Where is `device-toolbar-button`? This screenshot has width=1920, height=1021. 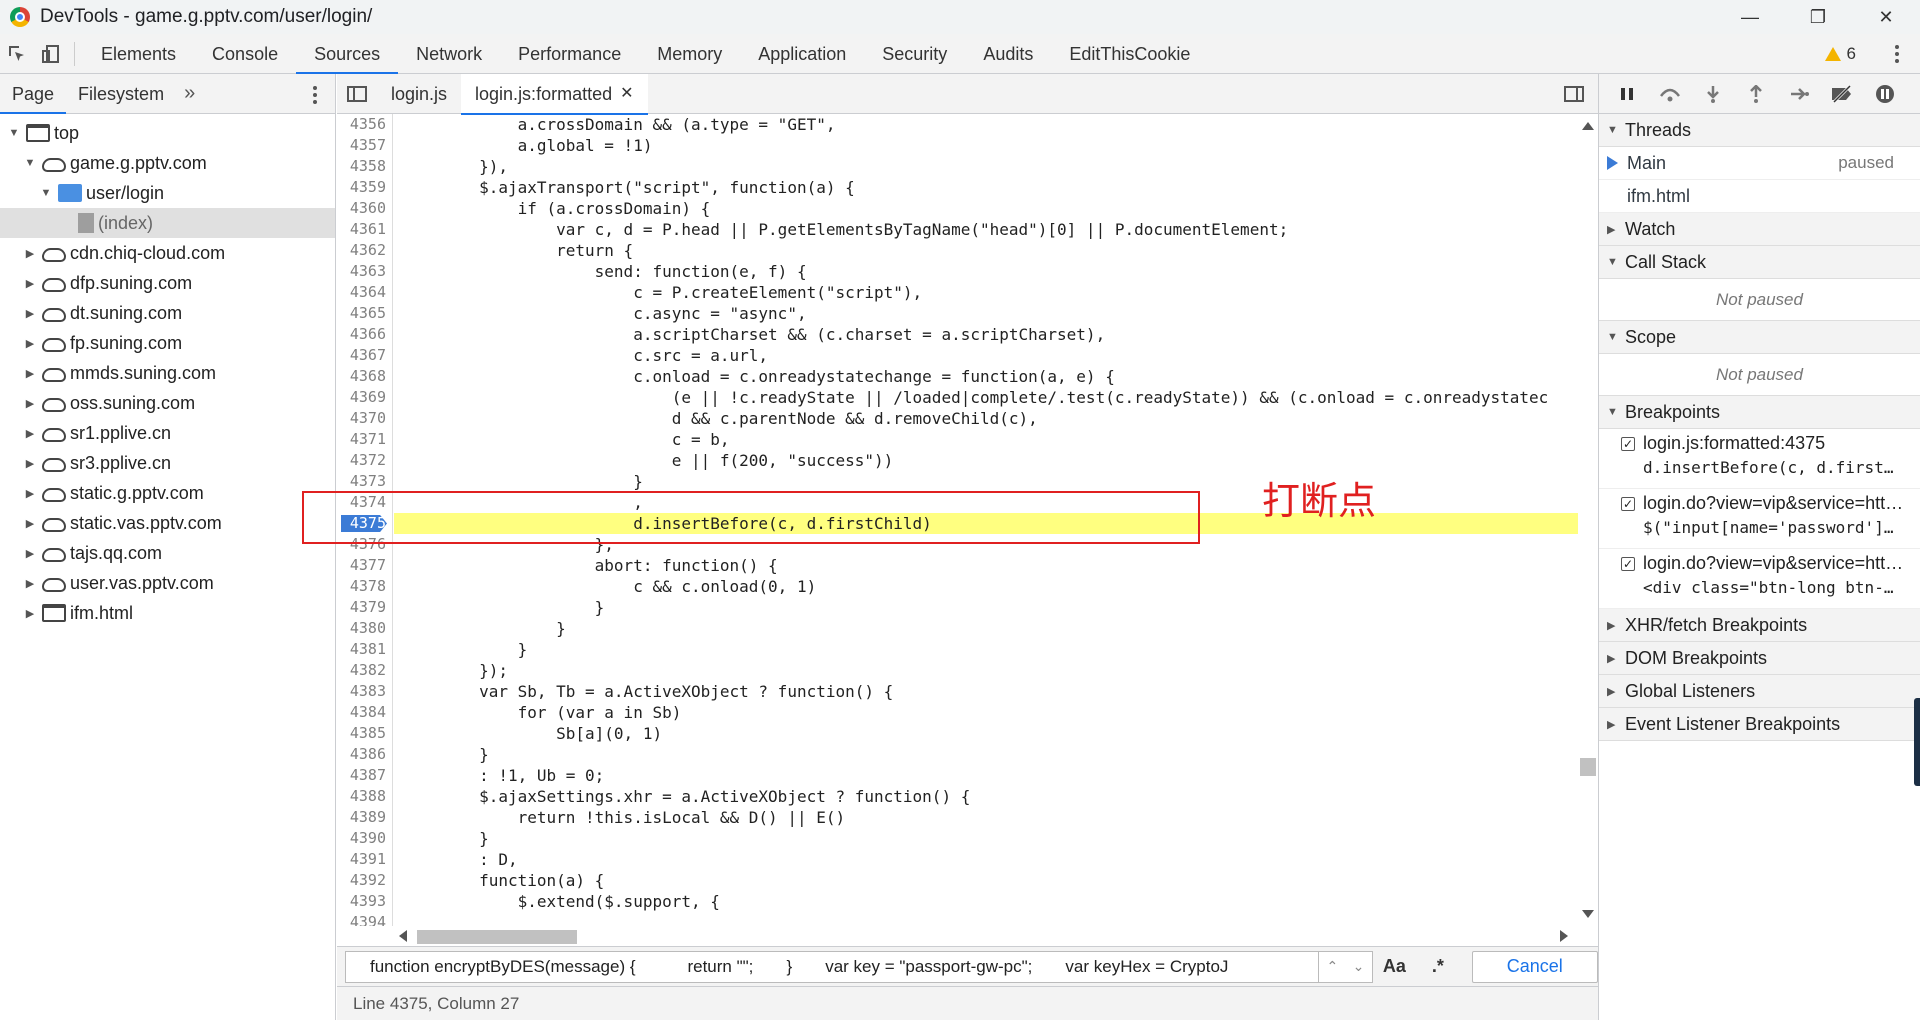
device-toolbar-button is located at coordinates (51, 54).